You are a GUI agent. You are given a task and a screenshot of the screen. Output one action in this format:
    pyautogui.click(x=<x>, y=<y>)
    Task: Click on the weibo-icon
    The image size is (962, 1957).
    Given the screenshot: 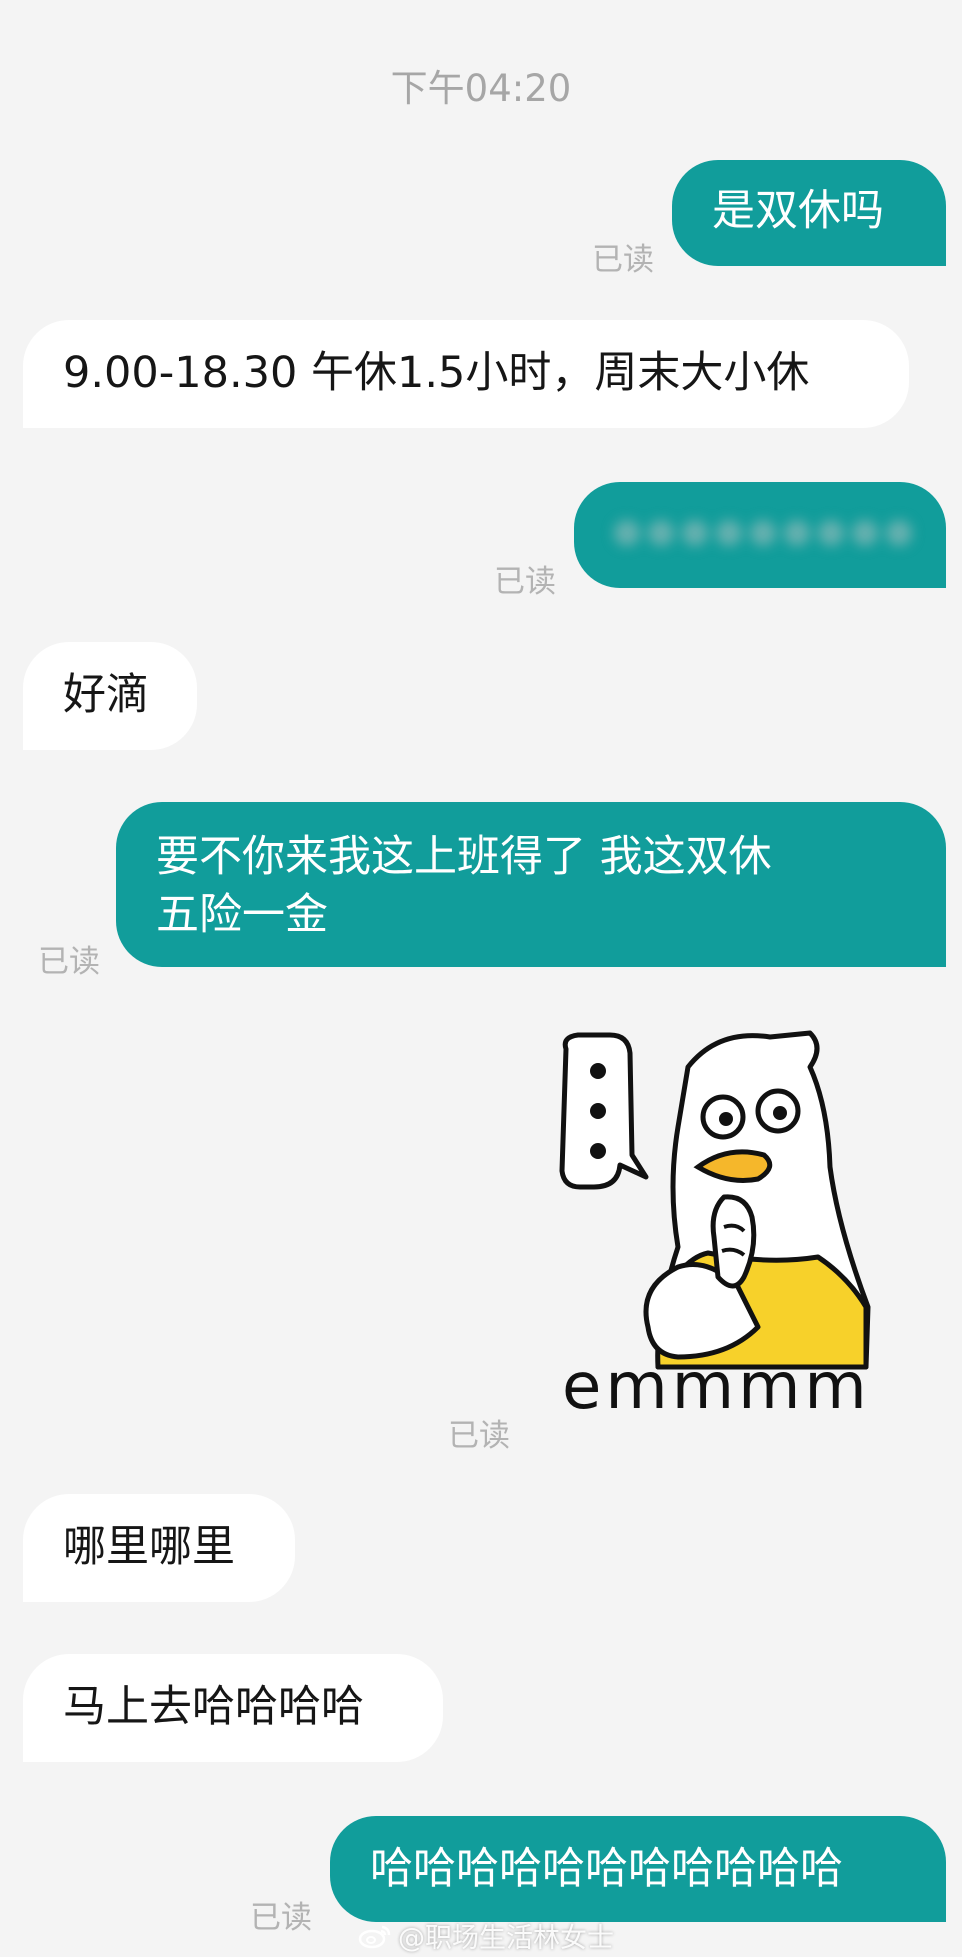 What is the action you would take?
    pyautogui.click(x=374, y=1936)
    